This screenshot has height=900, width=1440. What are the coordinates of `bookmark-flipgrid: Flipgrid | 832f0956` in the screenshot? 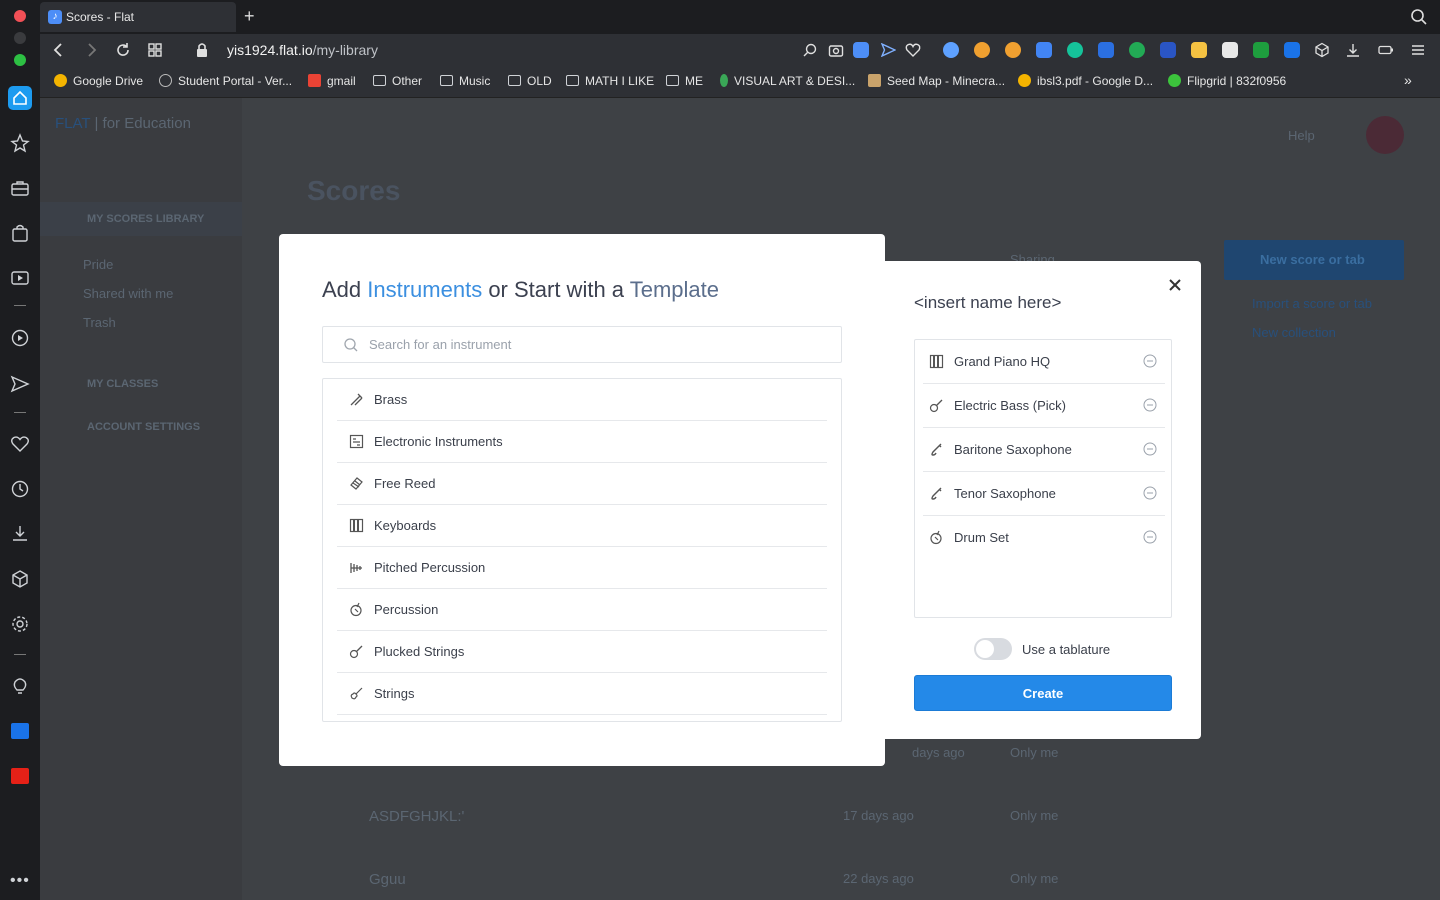 It's located at (1227, 81).